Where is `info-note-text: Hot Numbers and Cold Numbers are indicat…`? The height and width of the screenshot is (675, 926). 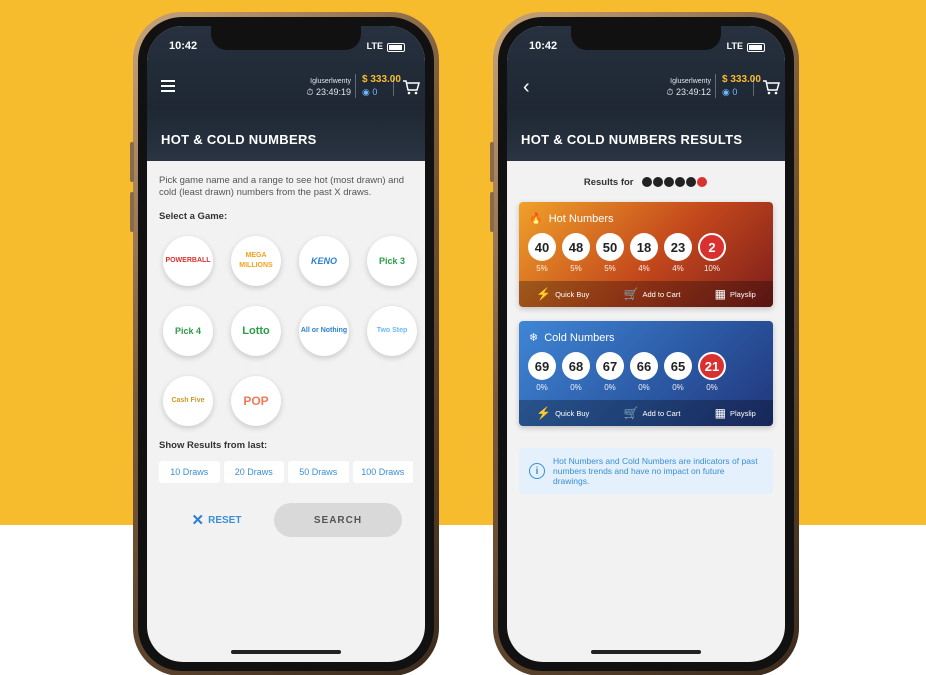 info-note-text: Hot Numbers and Cold Numbers are indicat… is located at coordinates (655, 471).